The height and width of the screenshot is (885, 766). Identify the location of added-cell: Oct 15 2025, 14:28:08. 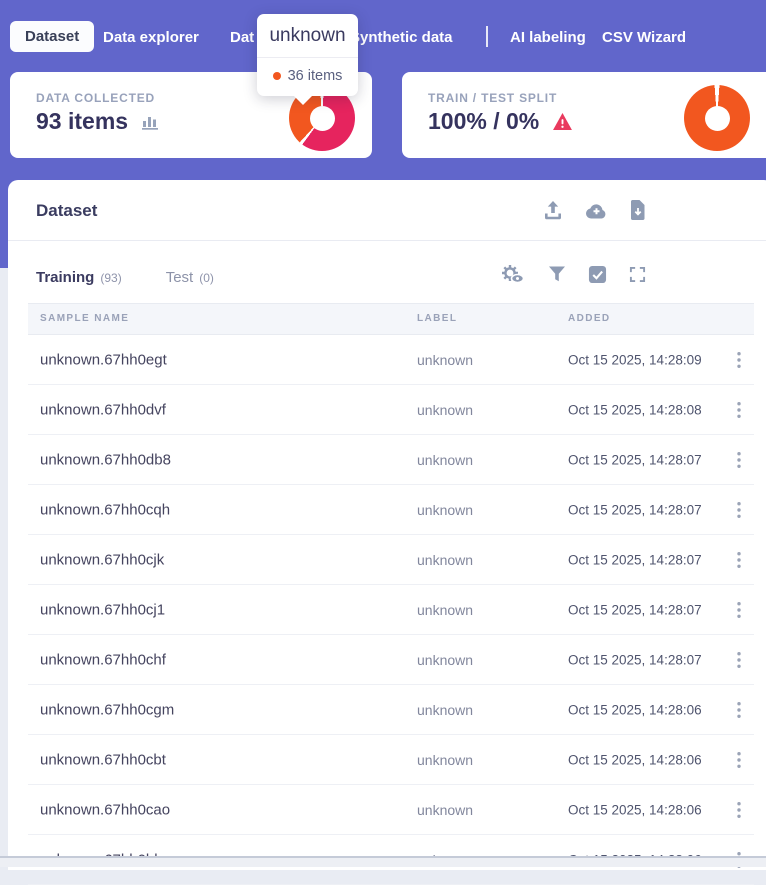
(635, 409).